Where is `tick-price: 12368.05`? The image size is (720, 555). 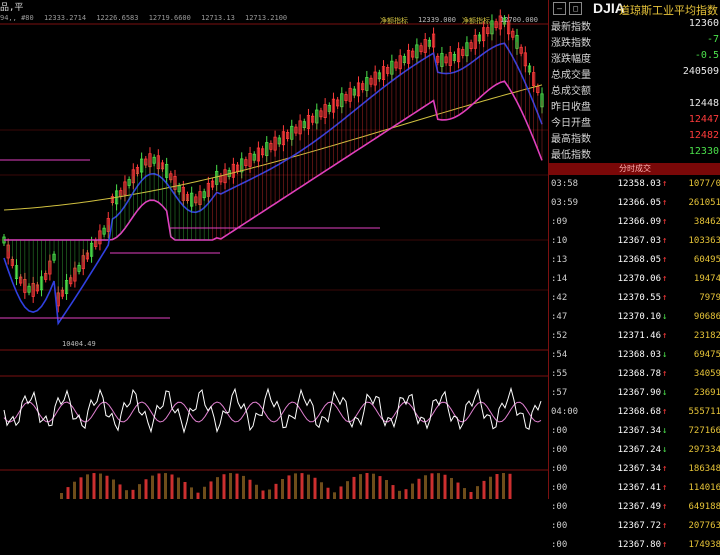 tick-price: 12368.05 is located at coordinates (639, 260).